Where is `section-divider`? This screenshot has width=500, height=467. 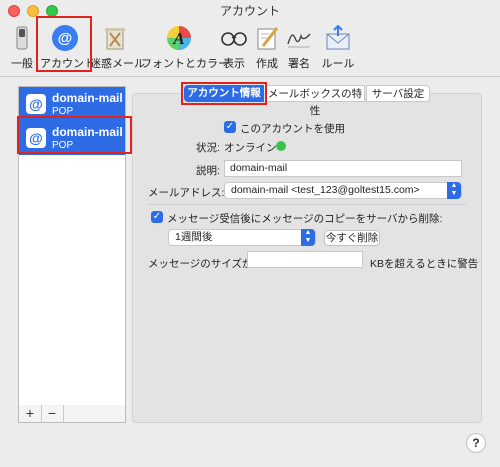
section-divider is located at coordinates (307, 204).